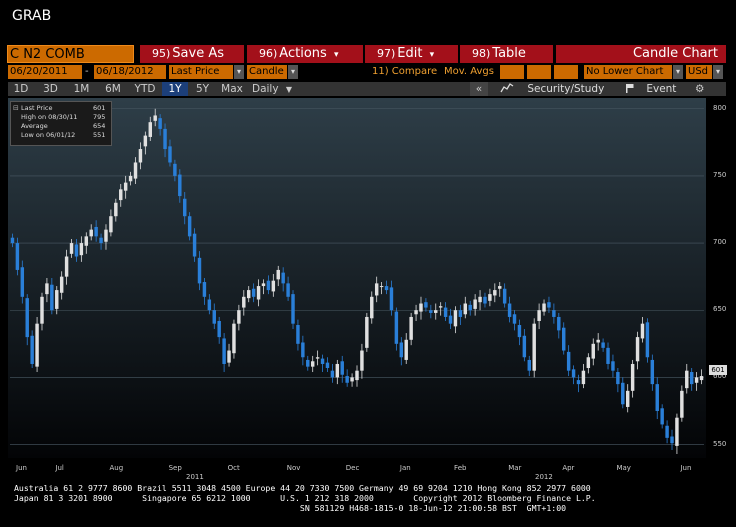 Image resolution: width=736 pixels, height=527 pixels. What do you see at coordinates (555, 89) in the screenshot?
I see `security-study-button: Security/Study` at bounding box center [555, 89].